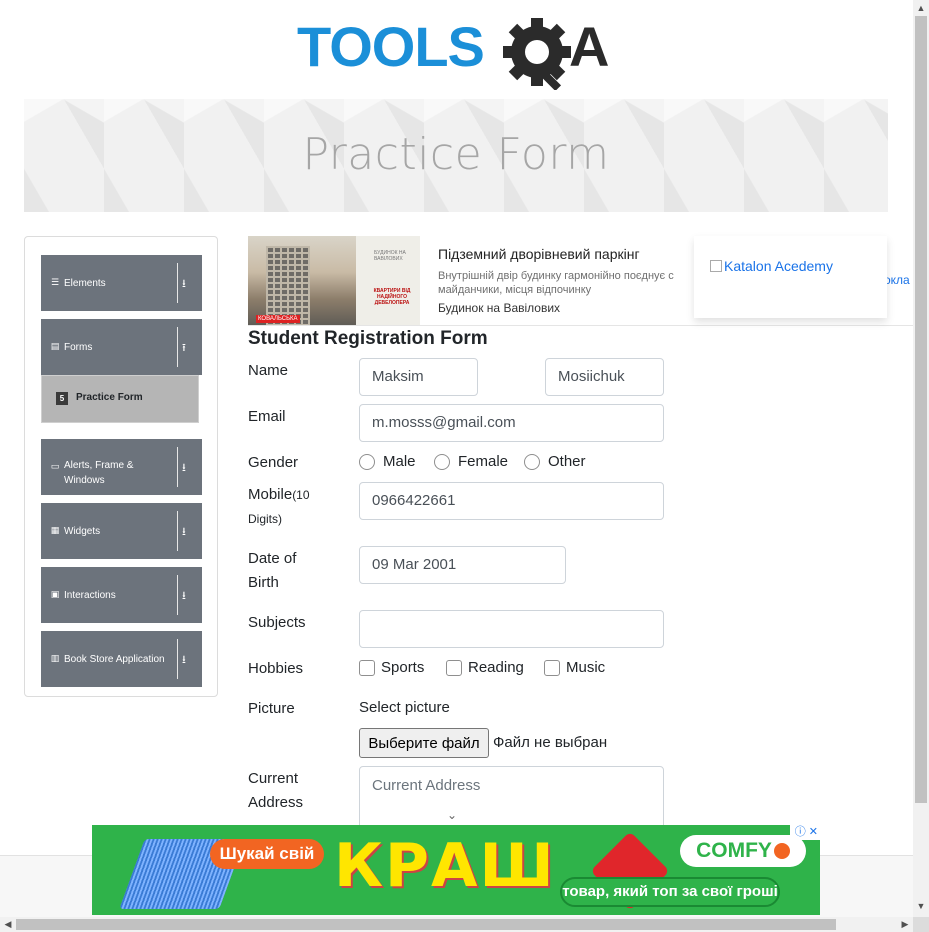 This screenshot has width=929, height=932. Describe the element at coordinates (273, 462) in the screenshot. I see `gender-label: Gender` at that location.